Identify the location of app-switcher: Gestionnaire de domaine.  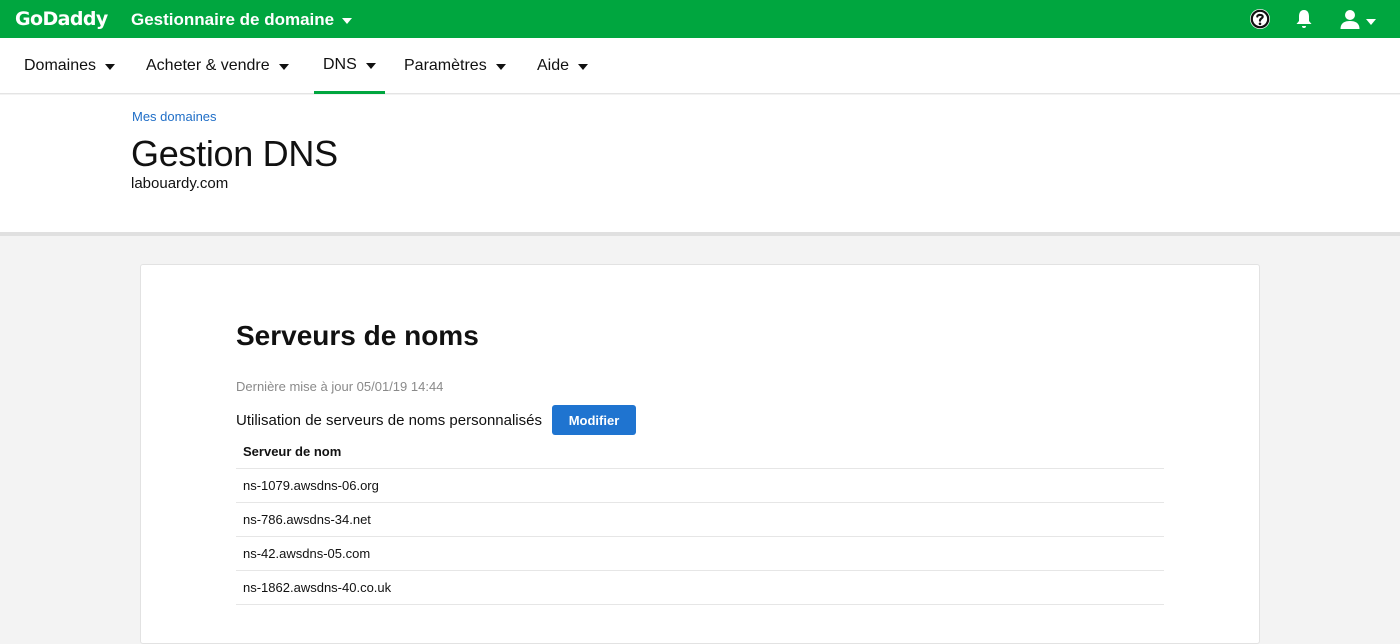
(242, 20).